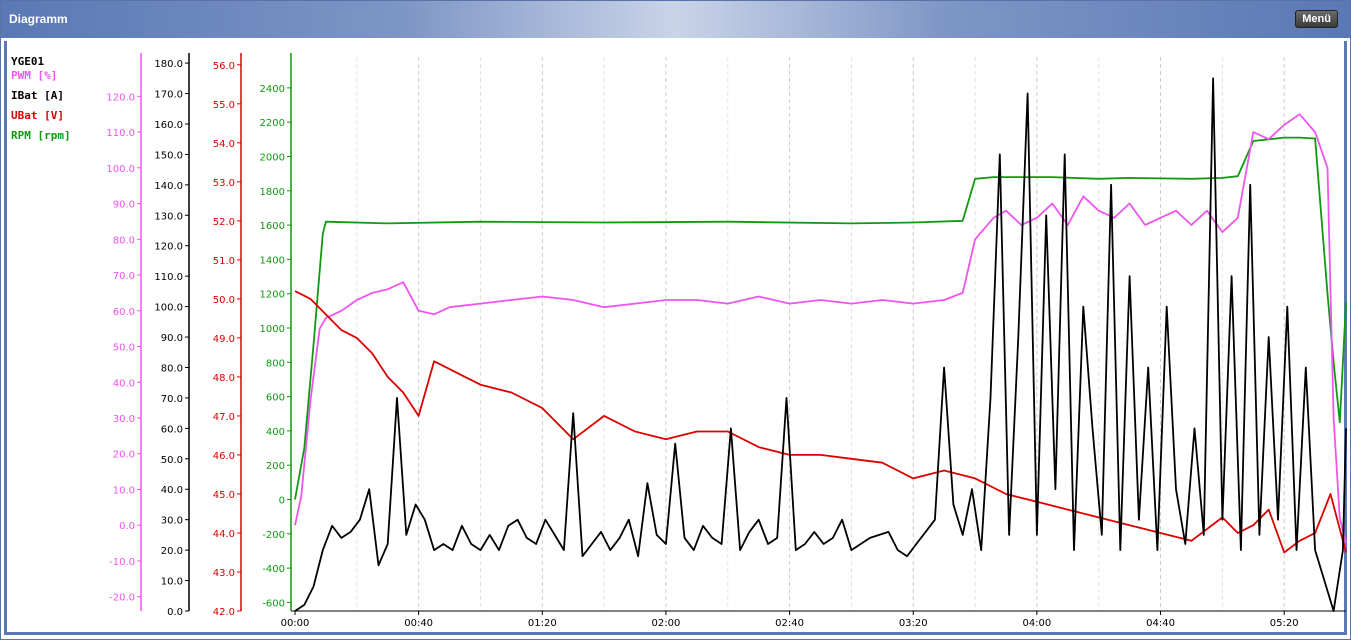  I want to click on y-tick-label: 55.0, so click(224, 105).